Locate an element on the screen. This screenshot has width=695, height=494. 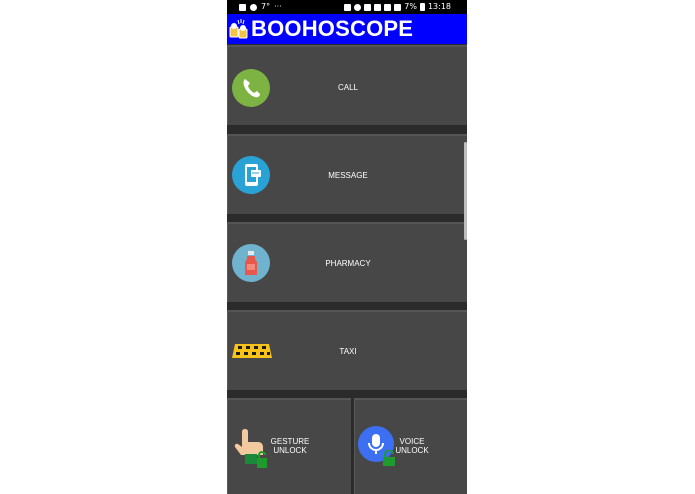
status-right: 7% 13:18 is located at coordinates (397, 7).